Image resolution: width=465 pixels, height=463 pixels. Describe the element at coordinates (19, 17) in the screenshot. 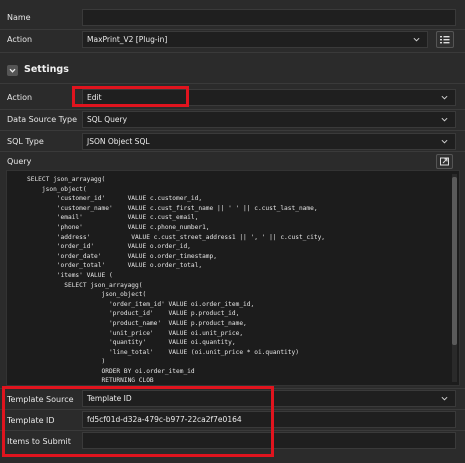

I see `name-label: Name` at that location.